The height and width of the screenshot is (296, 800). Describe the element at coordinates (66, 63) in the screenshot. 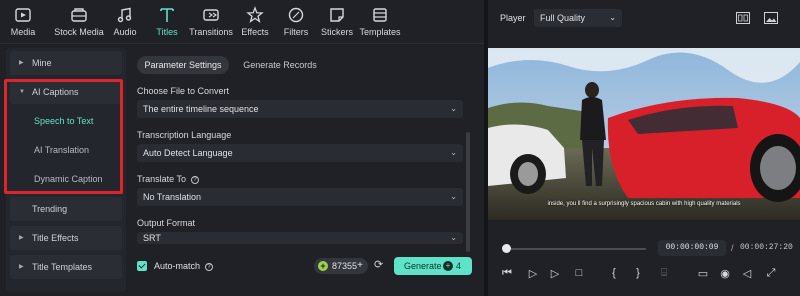

I see `sidebar-item-mine: ▶ Mine` at that location.